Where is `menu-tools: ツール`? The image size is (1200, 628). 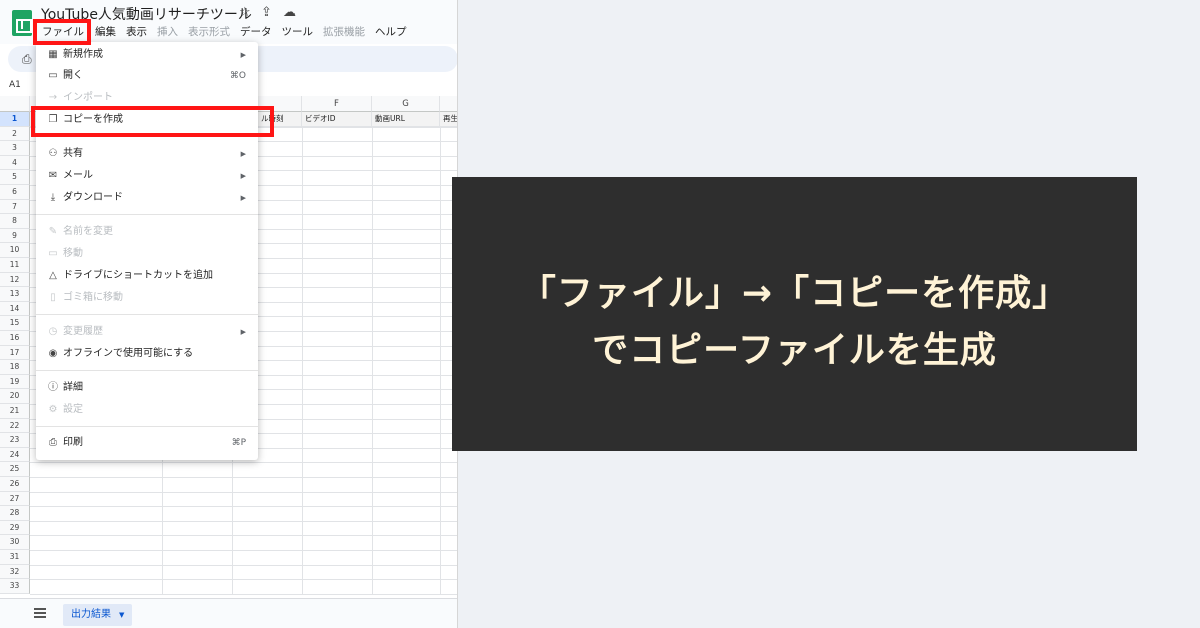
menu-tools: ツール is located at coordinates (298, 32).